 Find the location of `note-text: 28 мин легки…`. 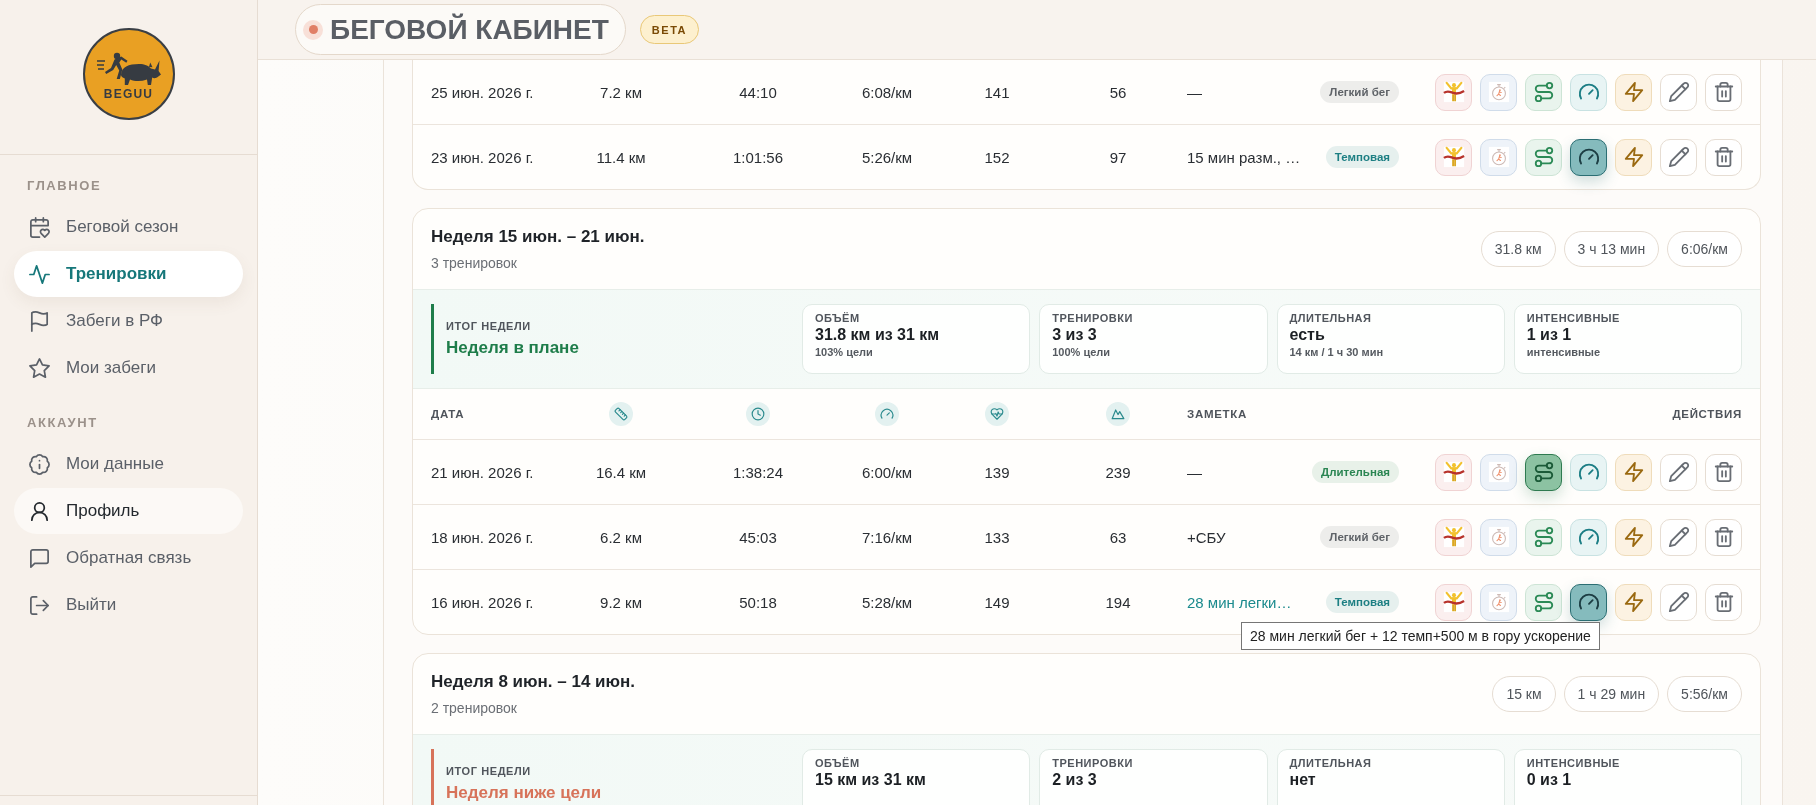

note-text: 28 мин легки… is located at coordinates (1239, 602).